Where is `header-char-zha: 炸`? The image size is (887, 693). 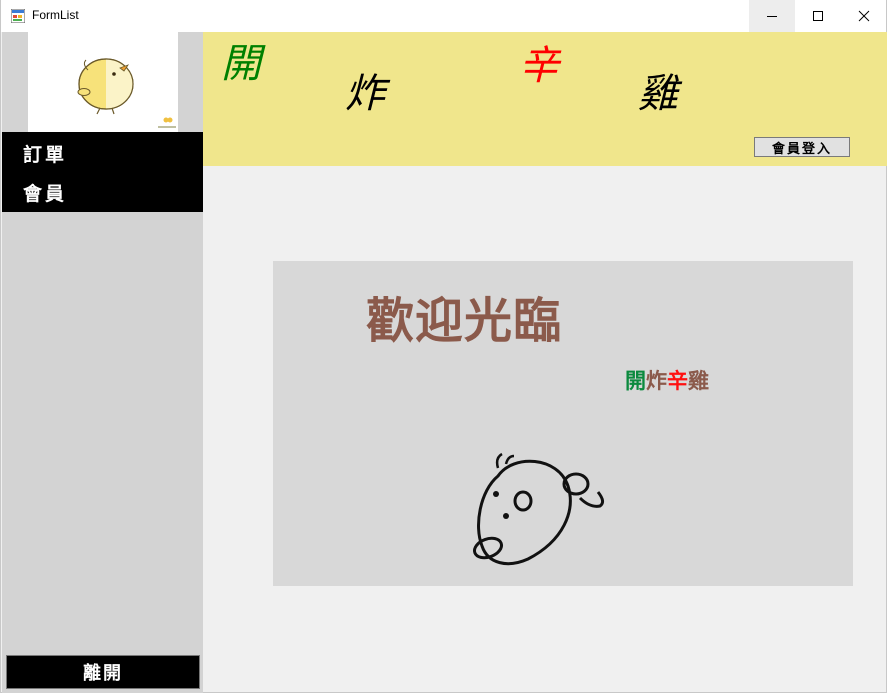
header-char-zha: 炸 is located at coordinates (365, 94).